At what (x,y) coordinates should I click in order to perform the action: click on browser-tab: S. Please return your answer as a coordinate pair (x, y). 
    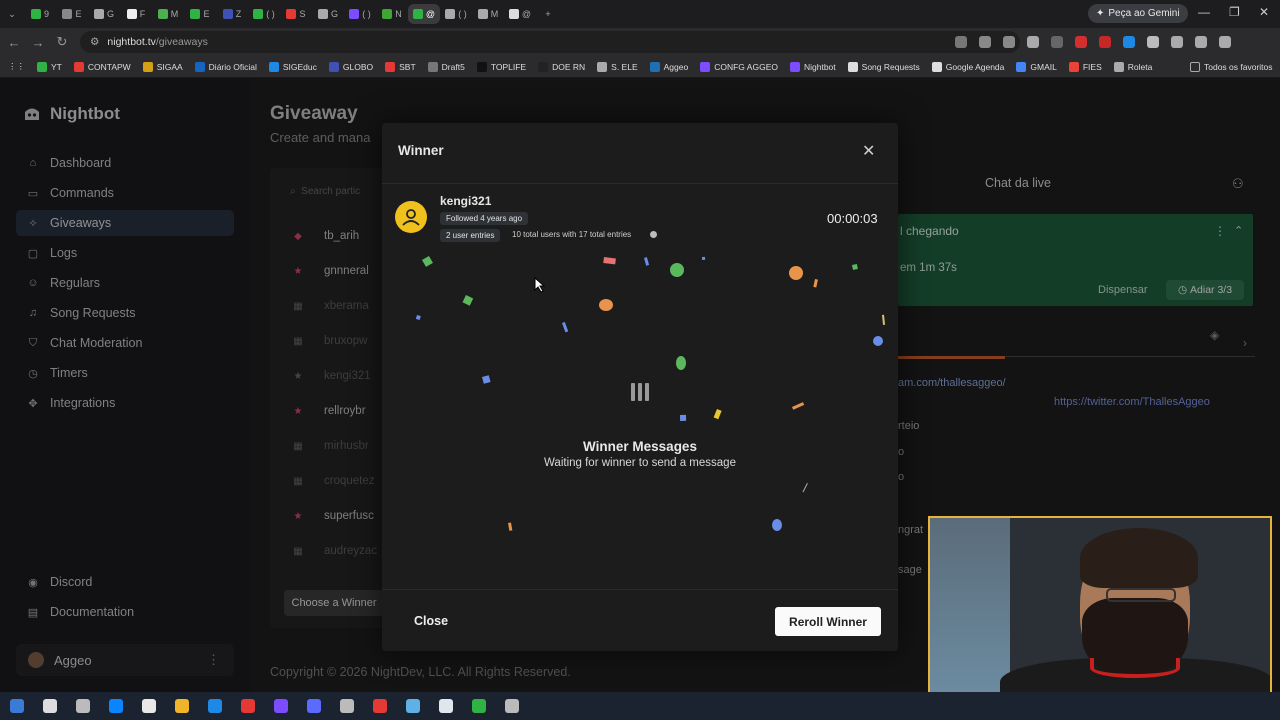
    Looking at the image, I should click on (296, 14).